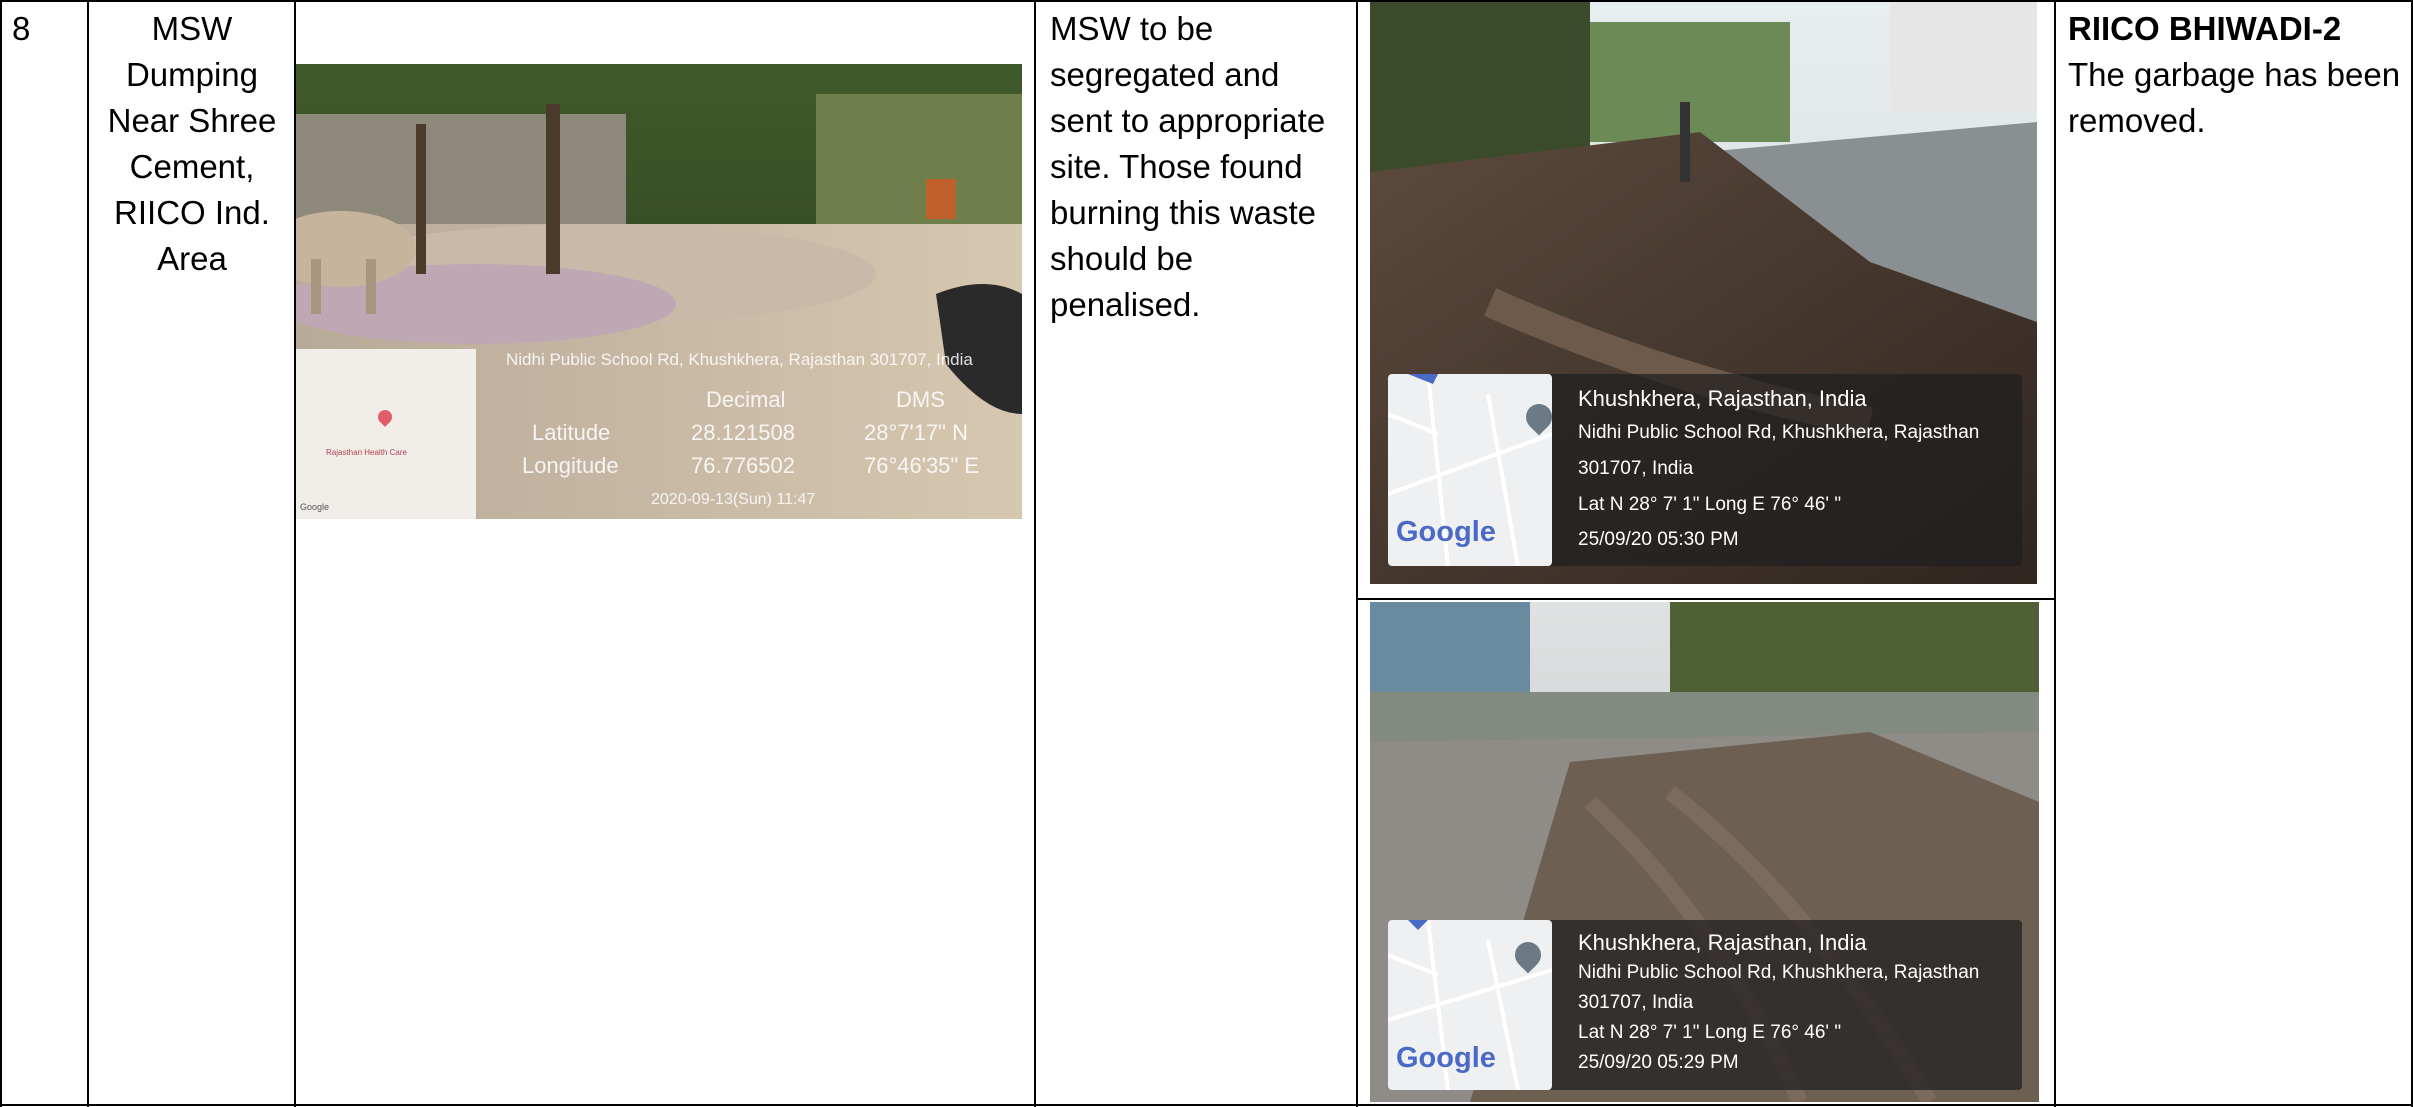 The width and height of the screenshot is (2413, 1107). I want to click on status-heading: RIICO BHIWADI-2, so click(2205, 28).